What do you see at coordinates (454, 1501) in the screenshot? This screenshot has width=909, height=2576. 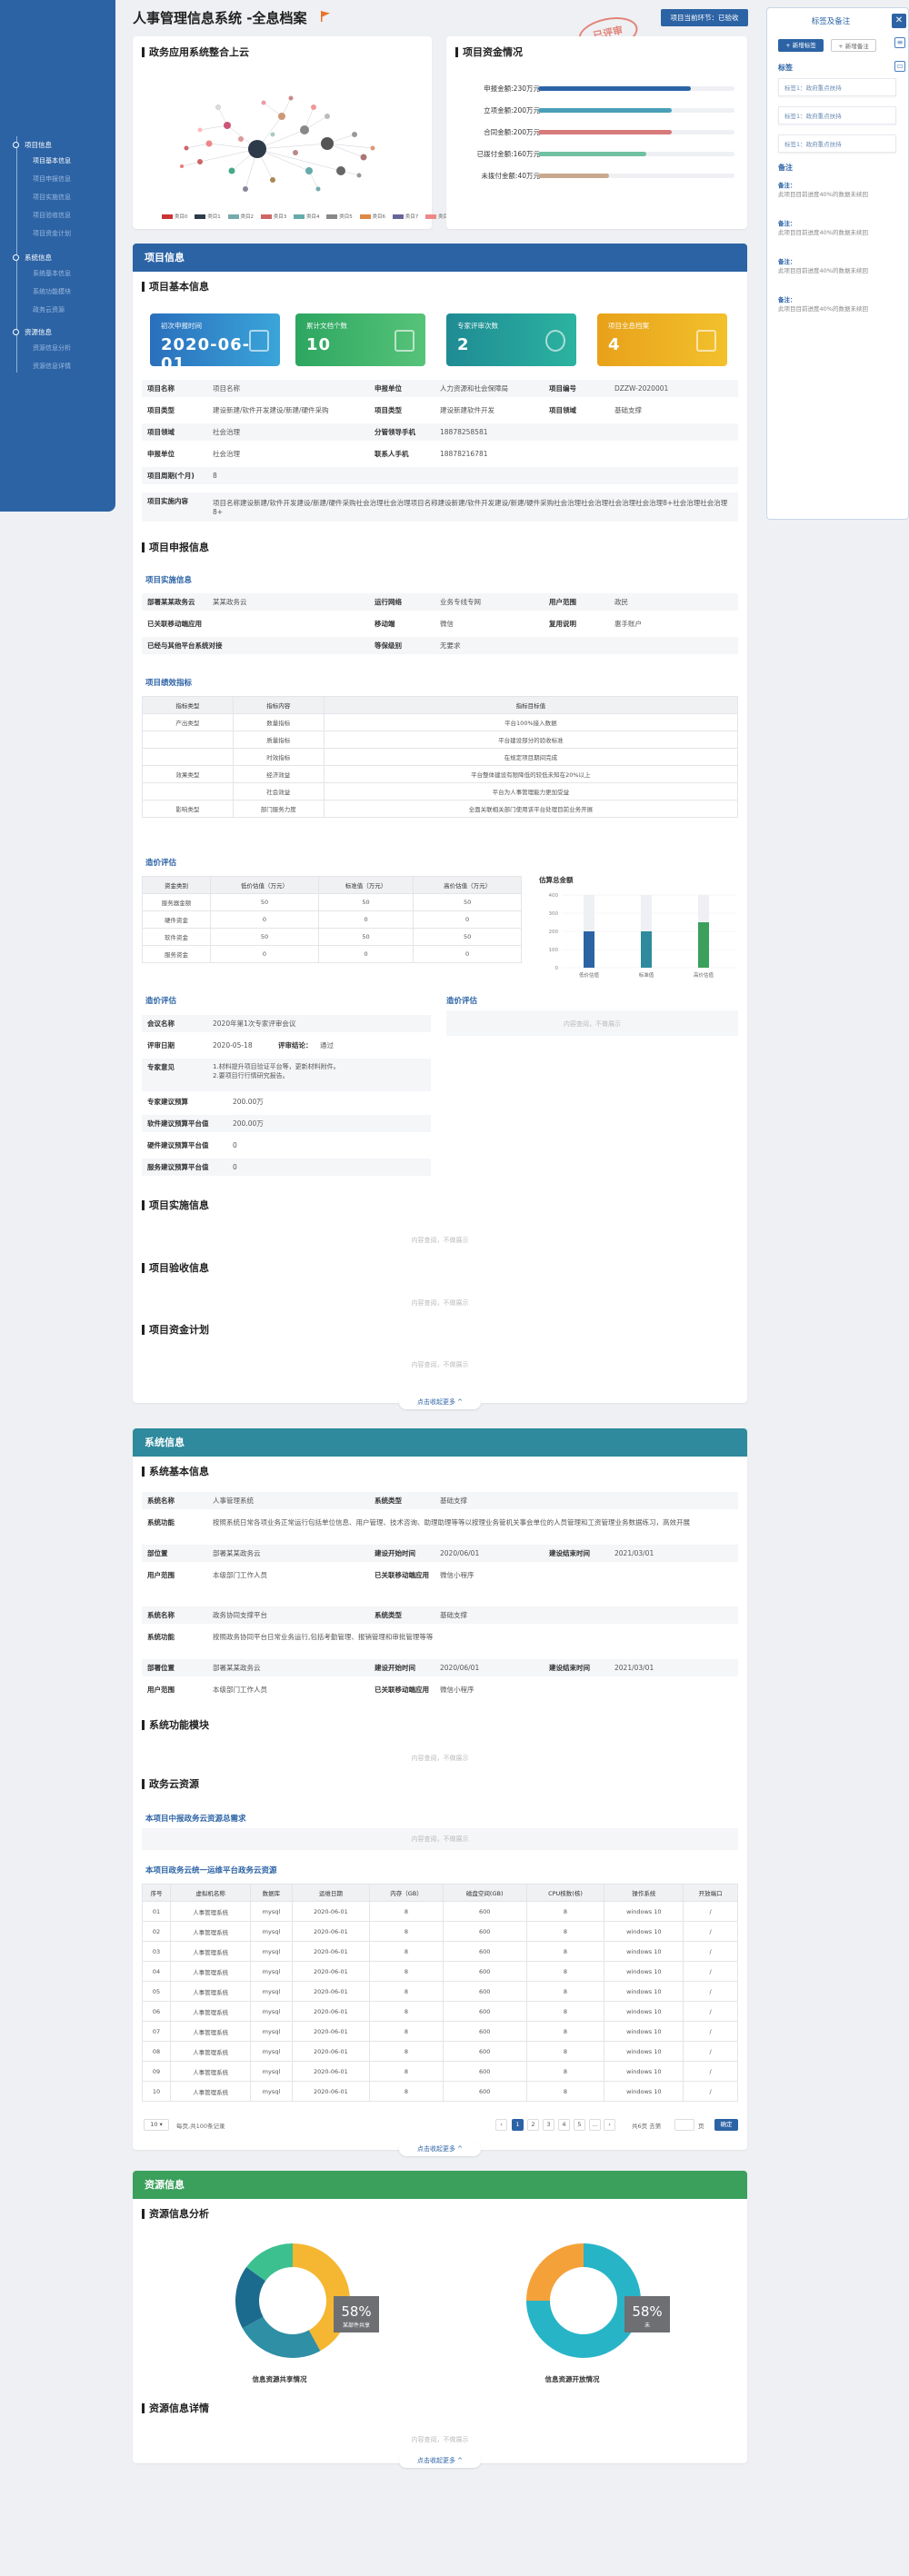 I see `info-value: 基础支撑` at bounding box center [454, 1501].